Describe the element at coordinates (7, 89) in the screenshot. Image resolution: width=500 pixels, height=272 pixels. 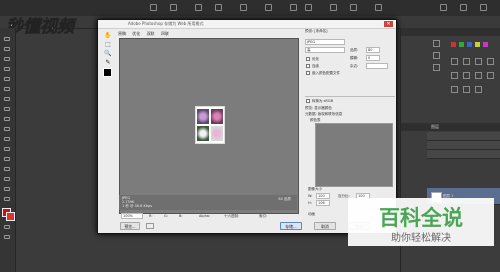
I see `eyedropper-tool-icon` at that location.